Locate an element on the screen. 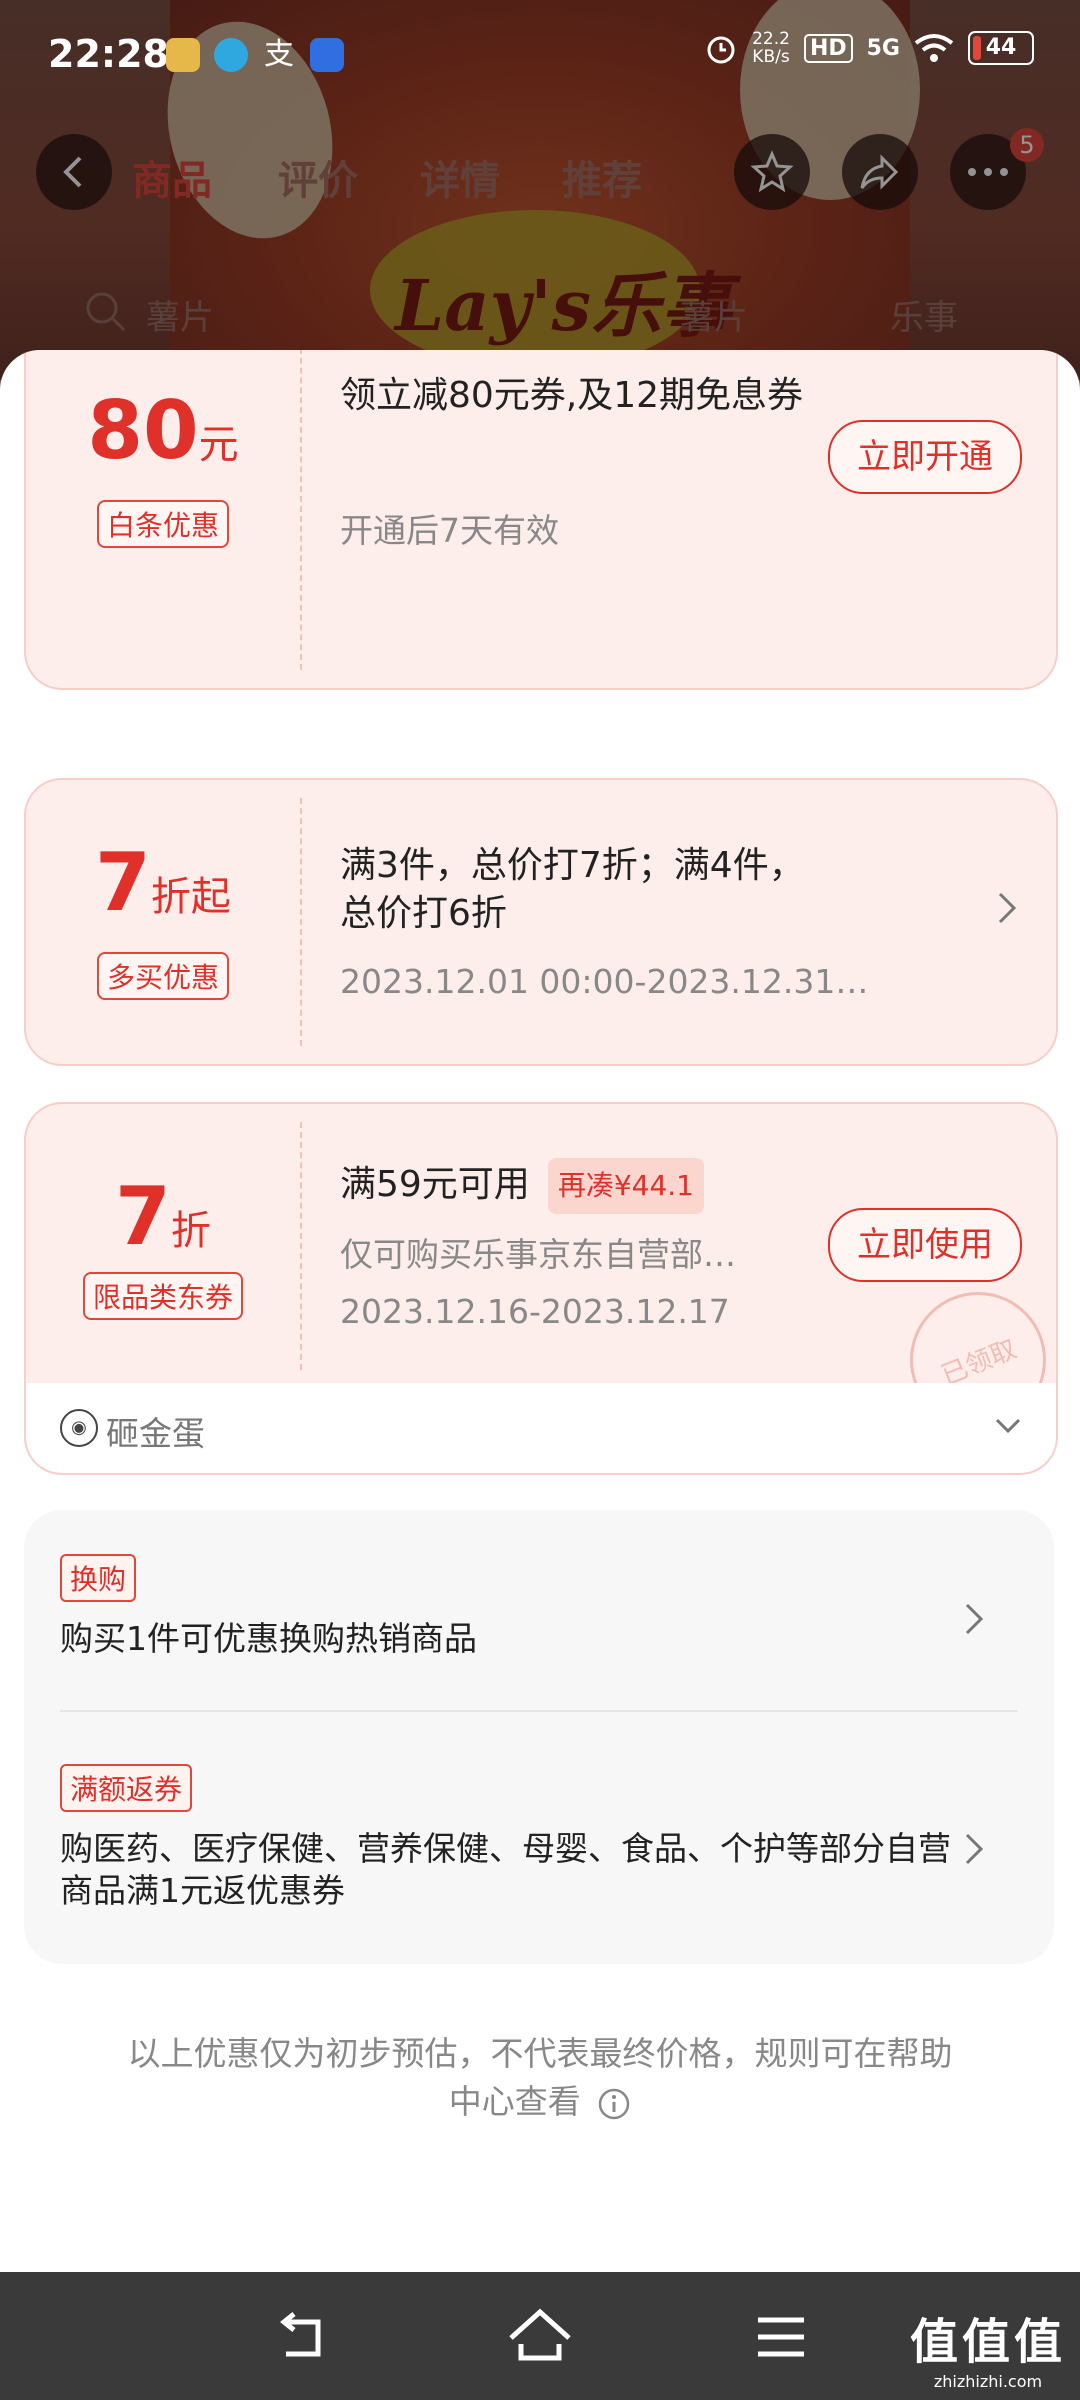 The image size is (1080, 2400). home-icon is located at coordinates (540, 2337).